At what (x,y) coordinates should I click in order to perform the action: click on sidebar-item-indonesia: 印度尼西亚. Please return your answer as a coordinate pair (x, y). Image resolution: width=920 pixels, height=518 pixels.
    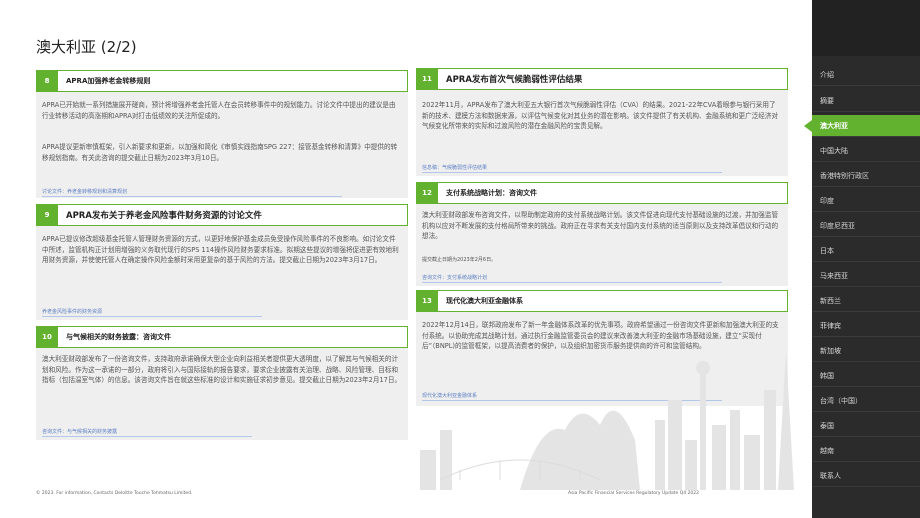
    Looking at the image, I should click on (866, 226).